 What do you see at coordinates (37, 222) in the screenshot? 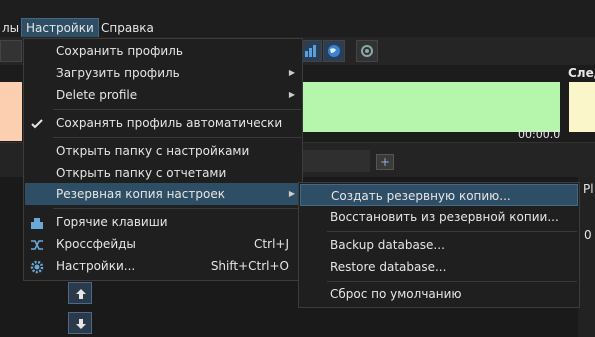
I see `hotkeys-icon` at bounding box center [37, 222].